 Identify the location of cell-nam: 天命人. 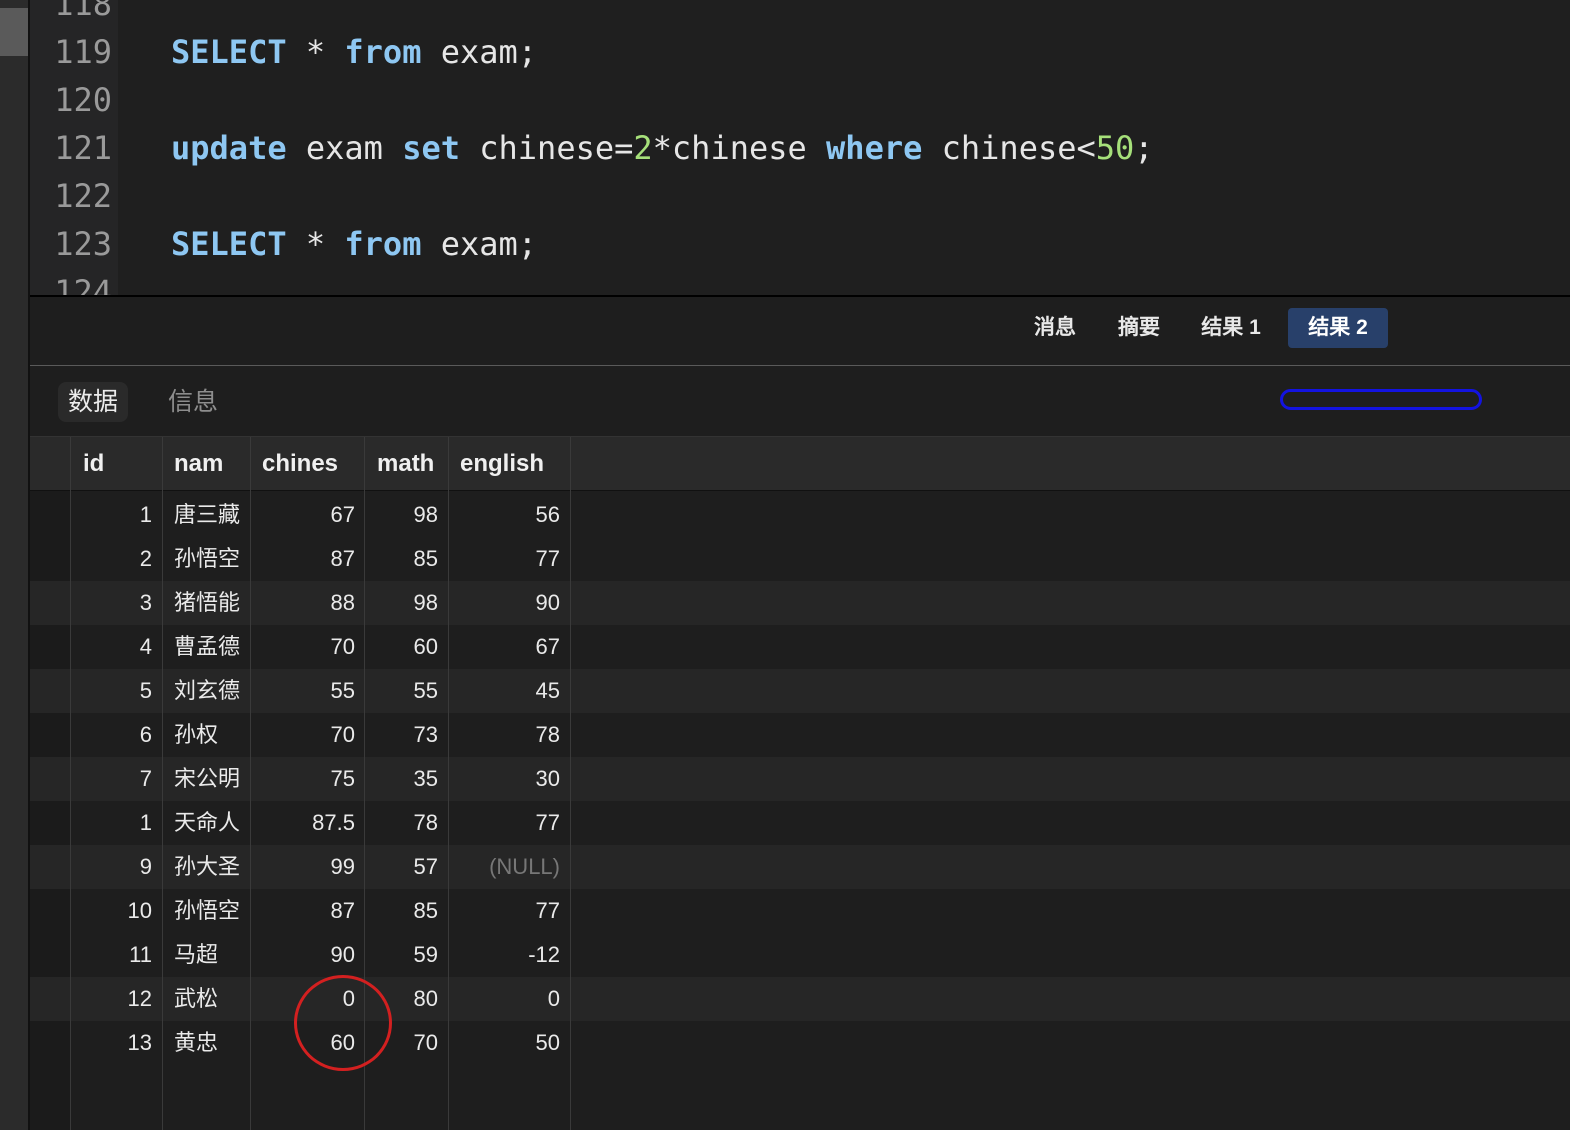
(206, 823).